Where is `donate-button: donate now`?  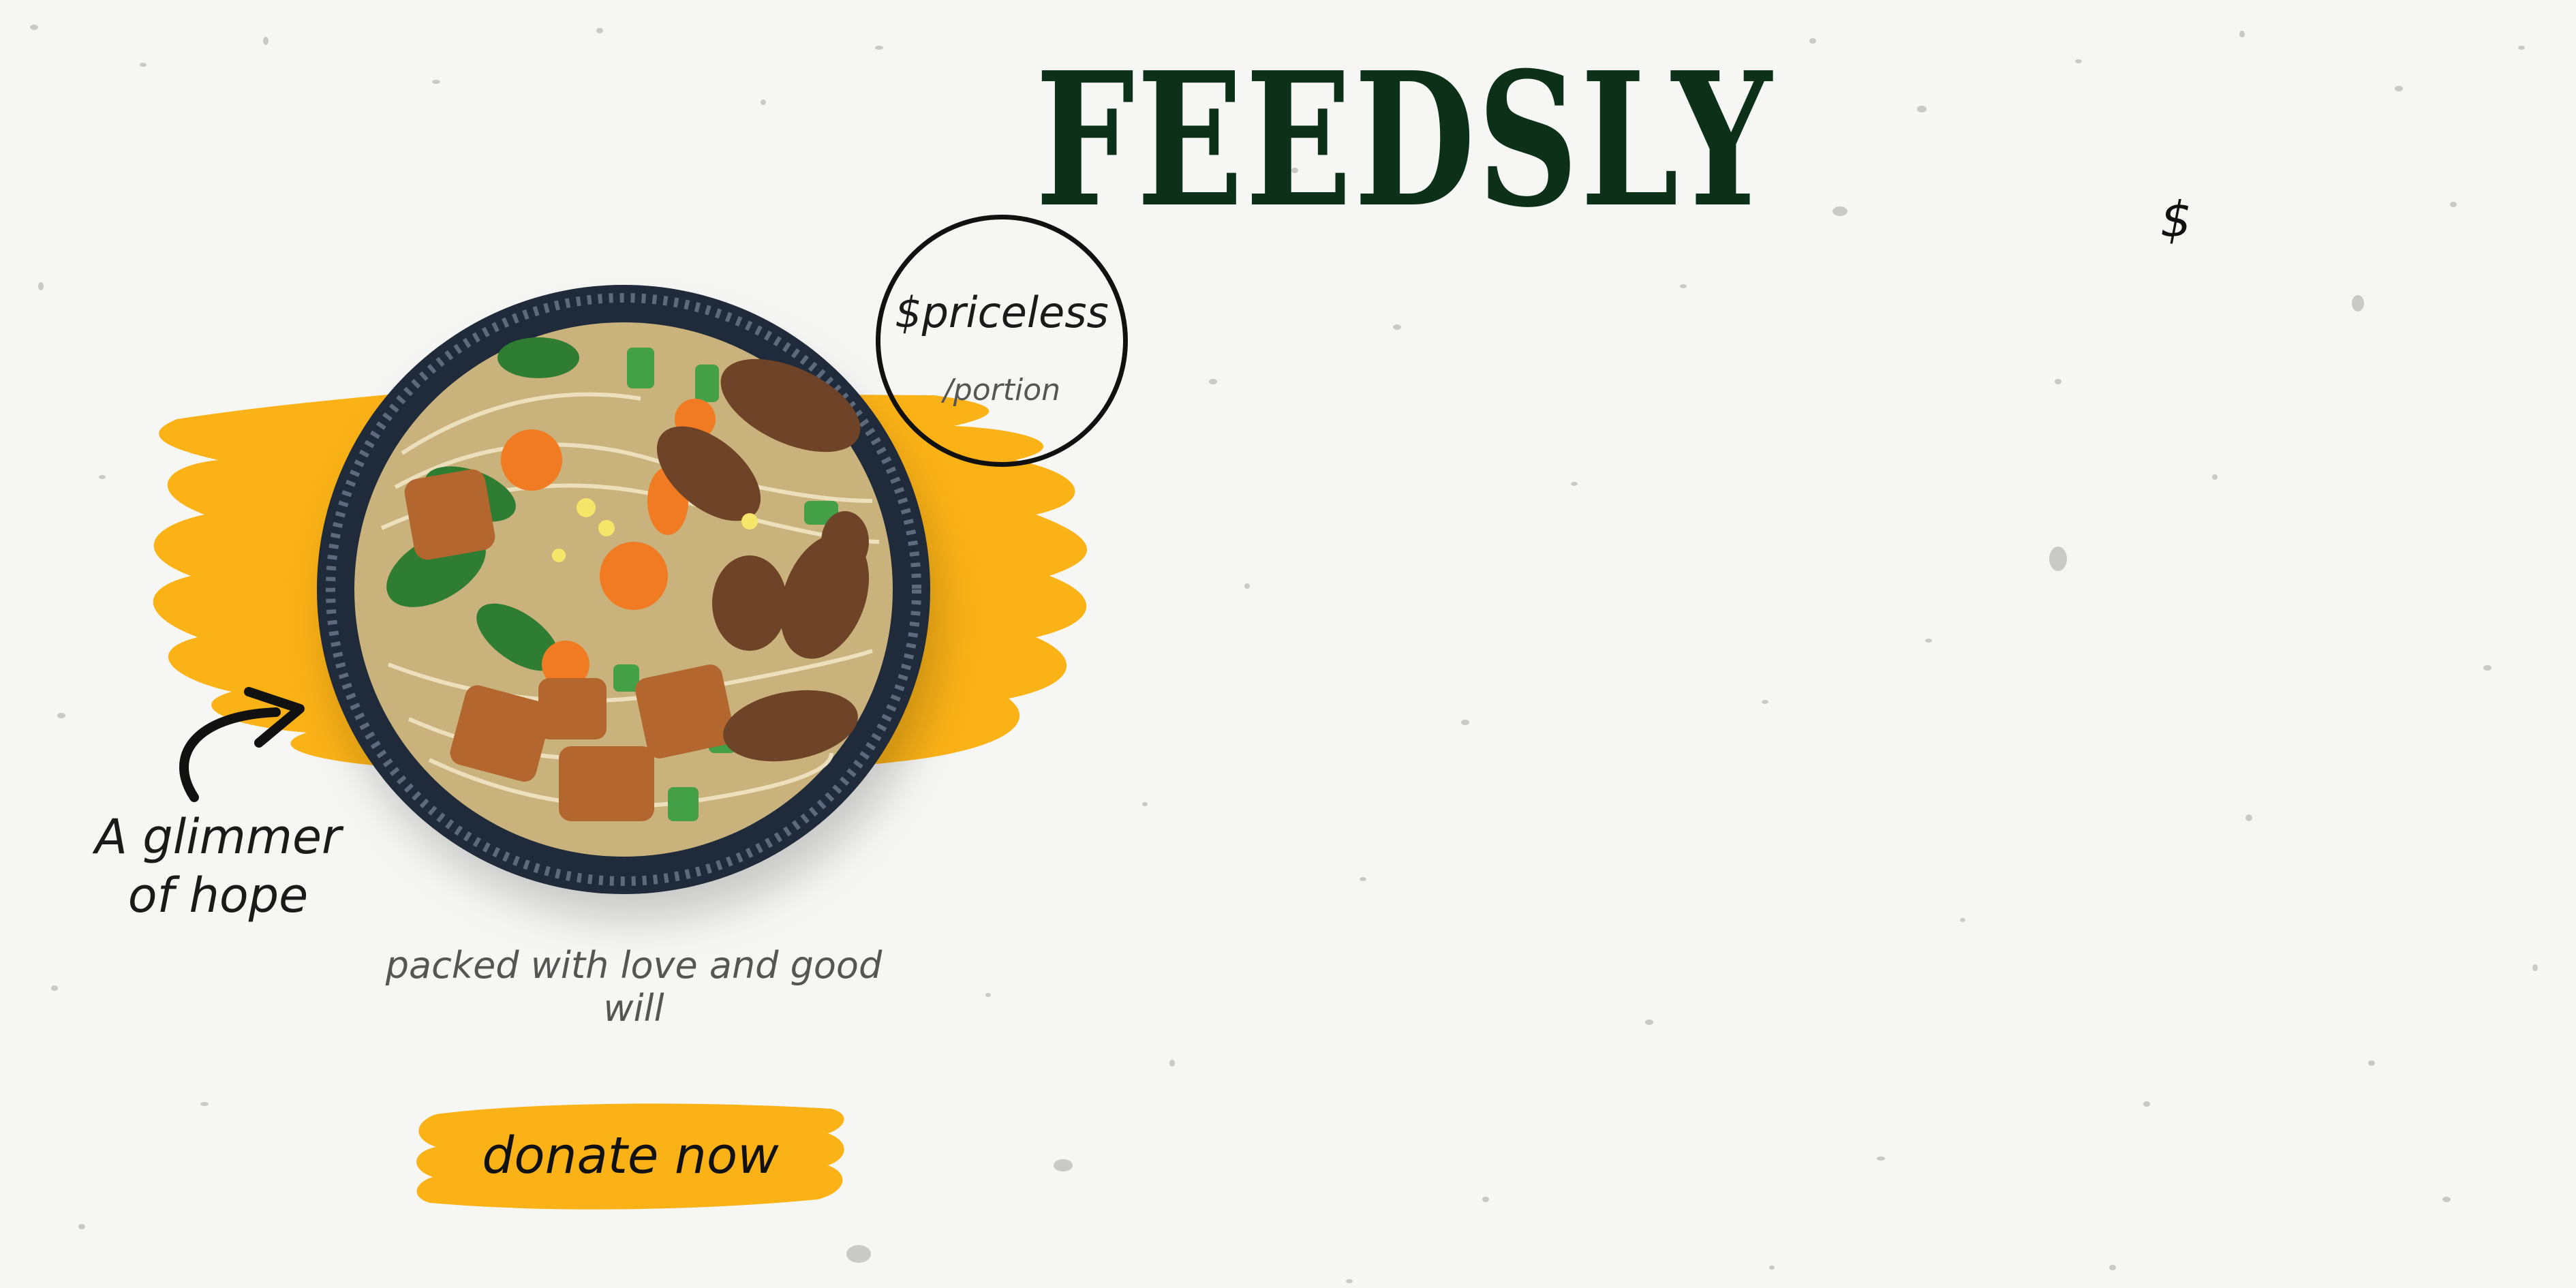
donate-button: donate now is located at coordinates (630, 1155).